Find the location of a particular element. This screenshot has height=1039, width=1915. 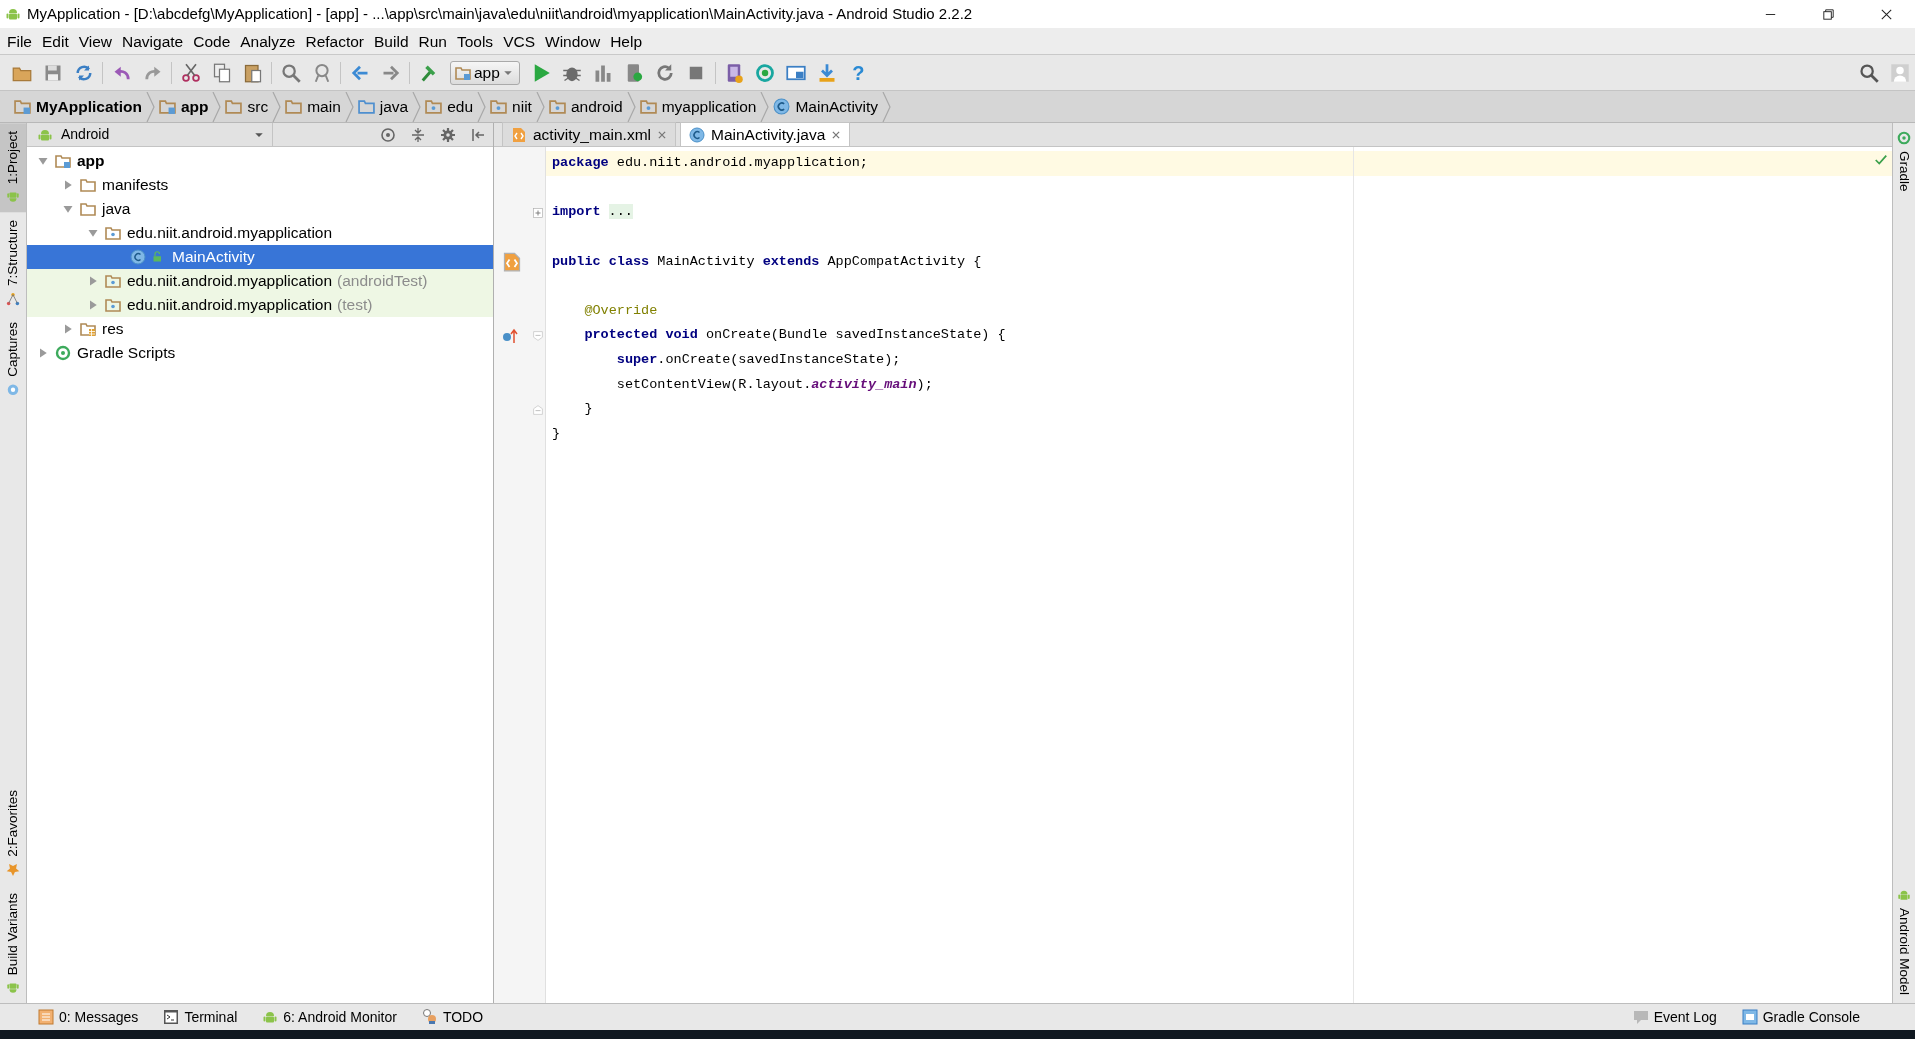

tool-window-tab: 1:Project is located at coordinates (13, 168).